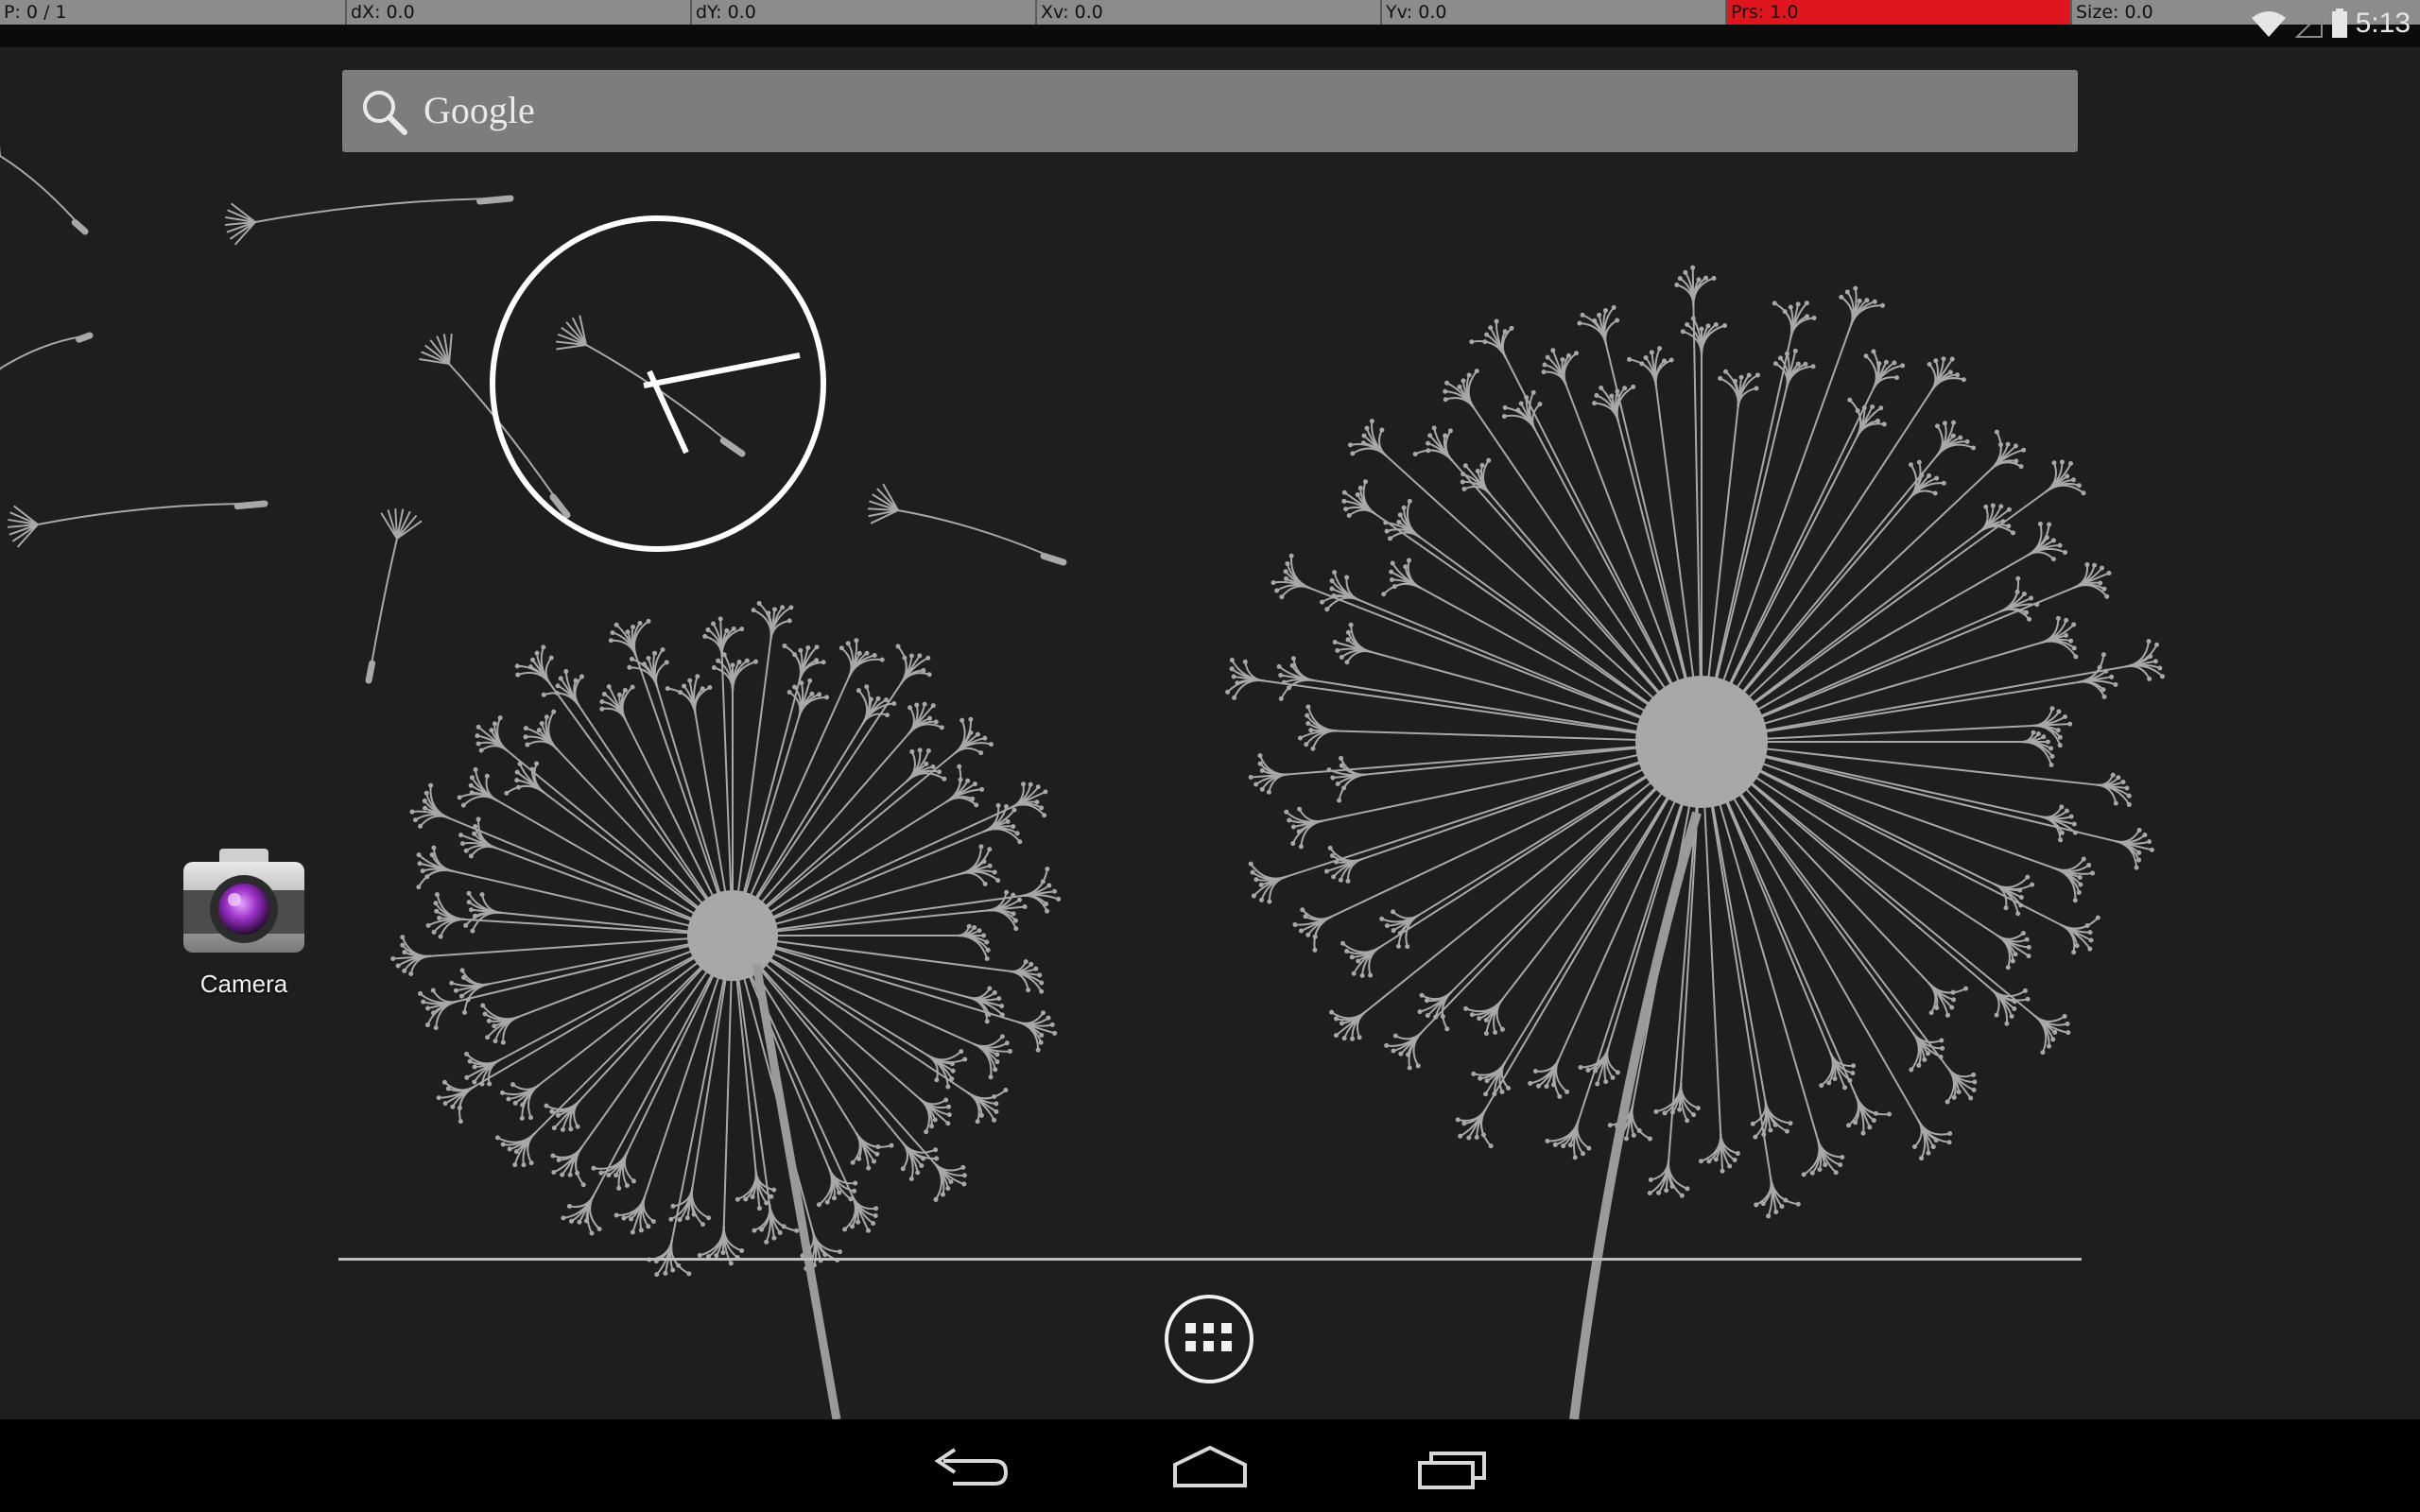 The height and width of the screenshot is (1512, 2420). What do you see at coordinates (1552, 12) in the screenshot?
I see `pointer-yv: Yv: 0.0` at bounding box center [1552, 12].